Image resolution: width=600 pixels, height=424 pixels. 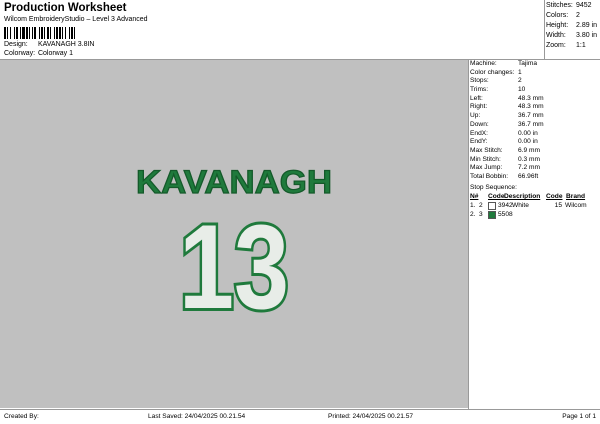 What do you see at coordinates (234, 182) in the screenshot?
I see `design-name-outline: KAVANAGH` at bounding box center [234, 182].